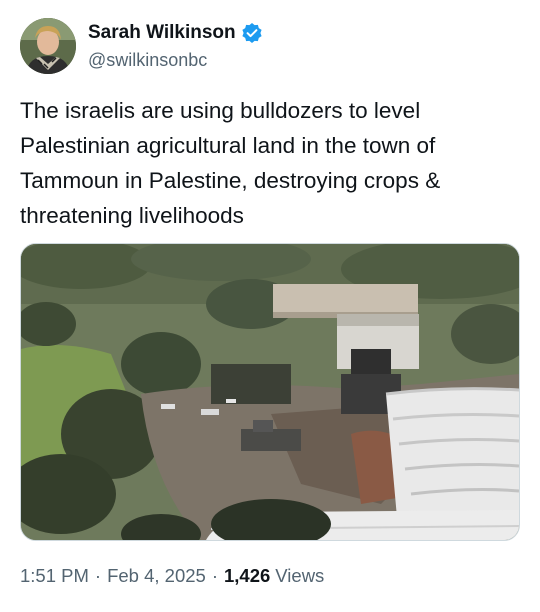 The image size is (540, 612). I want to click on avatar, so click(48, 46).